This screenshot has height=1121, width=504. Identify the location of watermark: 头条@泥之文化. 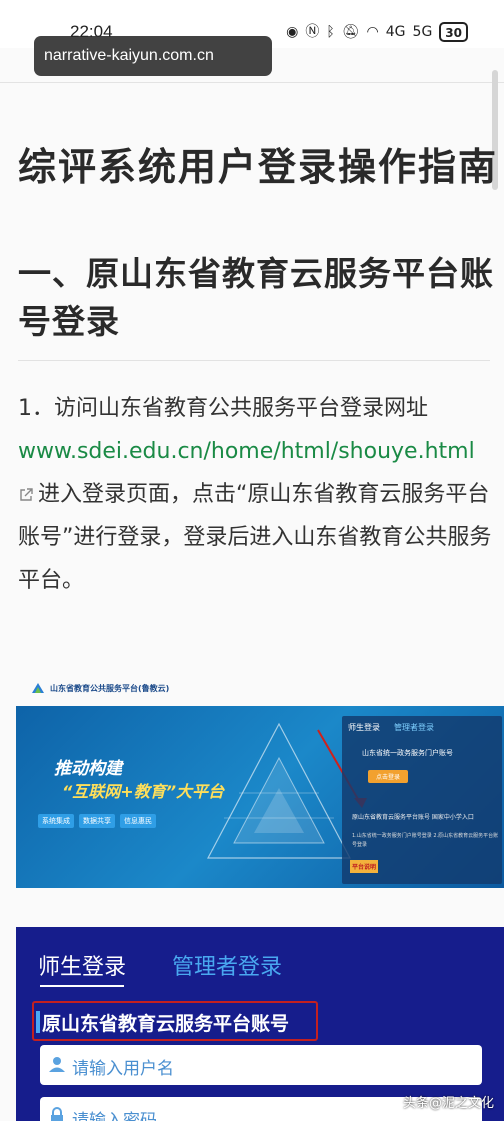
(448, 1103).